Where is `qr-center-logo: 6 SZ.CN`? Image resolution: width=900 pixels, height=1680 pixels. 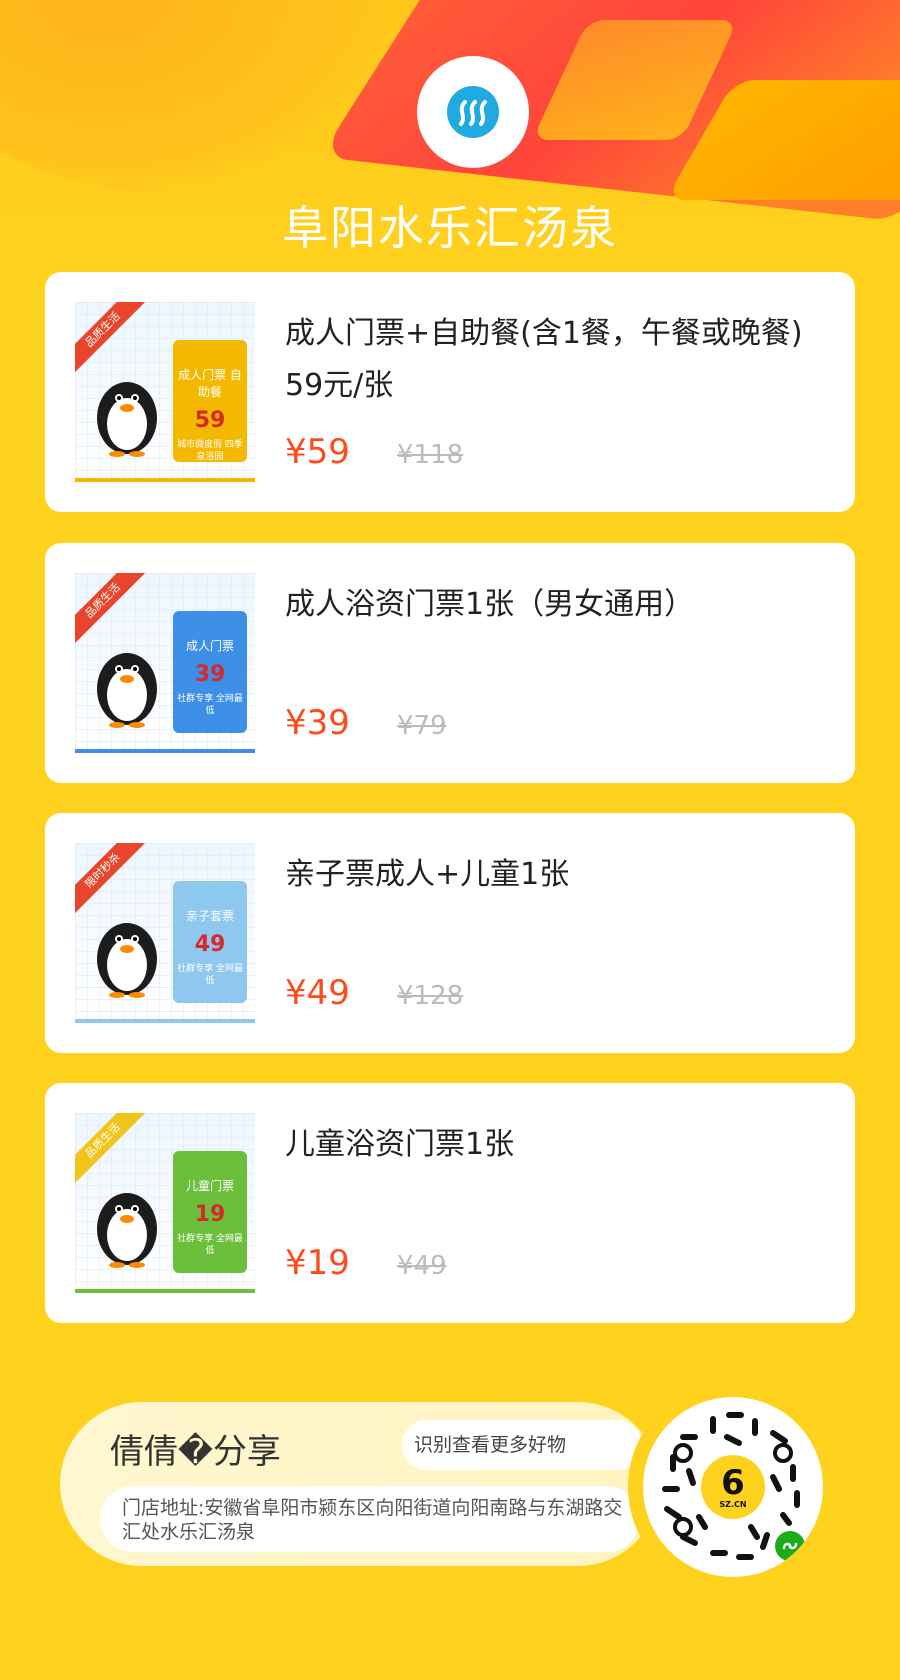 qr-center-logo: 6 SZ.CN is located at coordinates (733, 1487).